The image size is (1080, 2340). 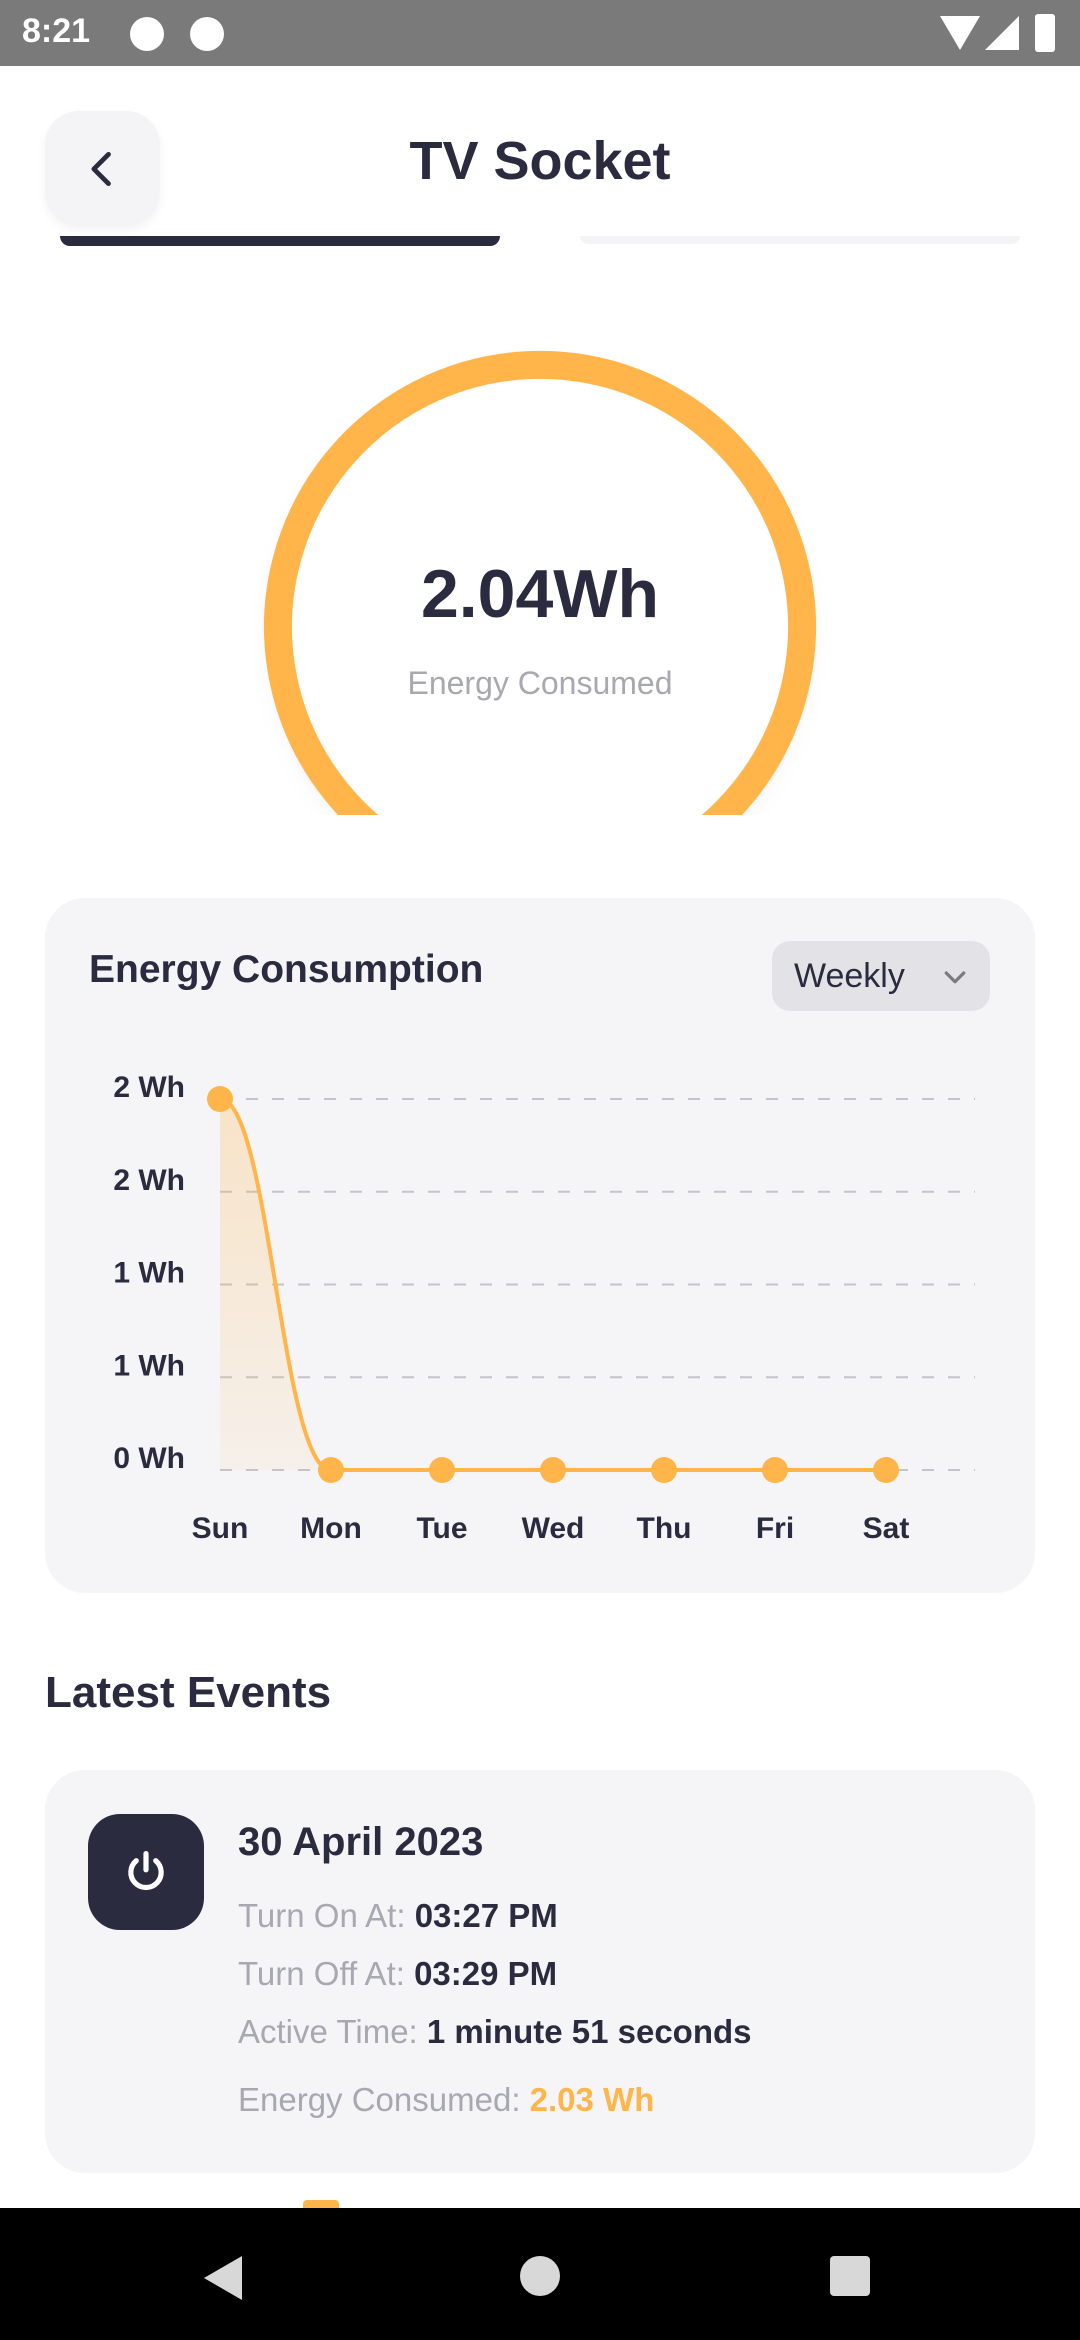 I want to click on turn-on-row: Turn On At: 03:27 PM, so click(x=398, y=1916).